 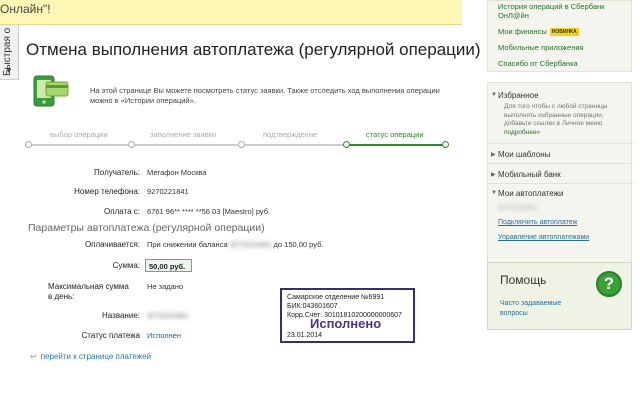 I want to click on step-label-active: статус операции, so click(x=395, y=134).